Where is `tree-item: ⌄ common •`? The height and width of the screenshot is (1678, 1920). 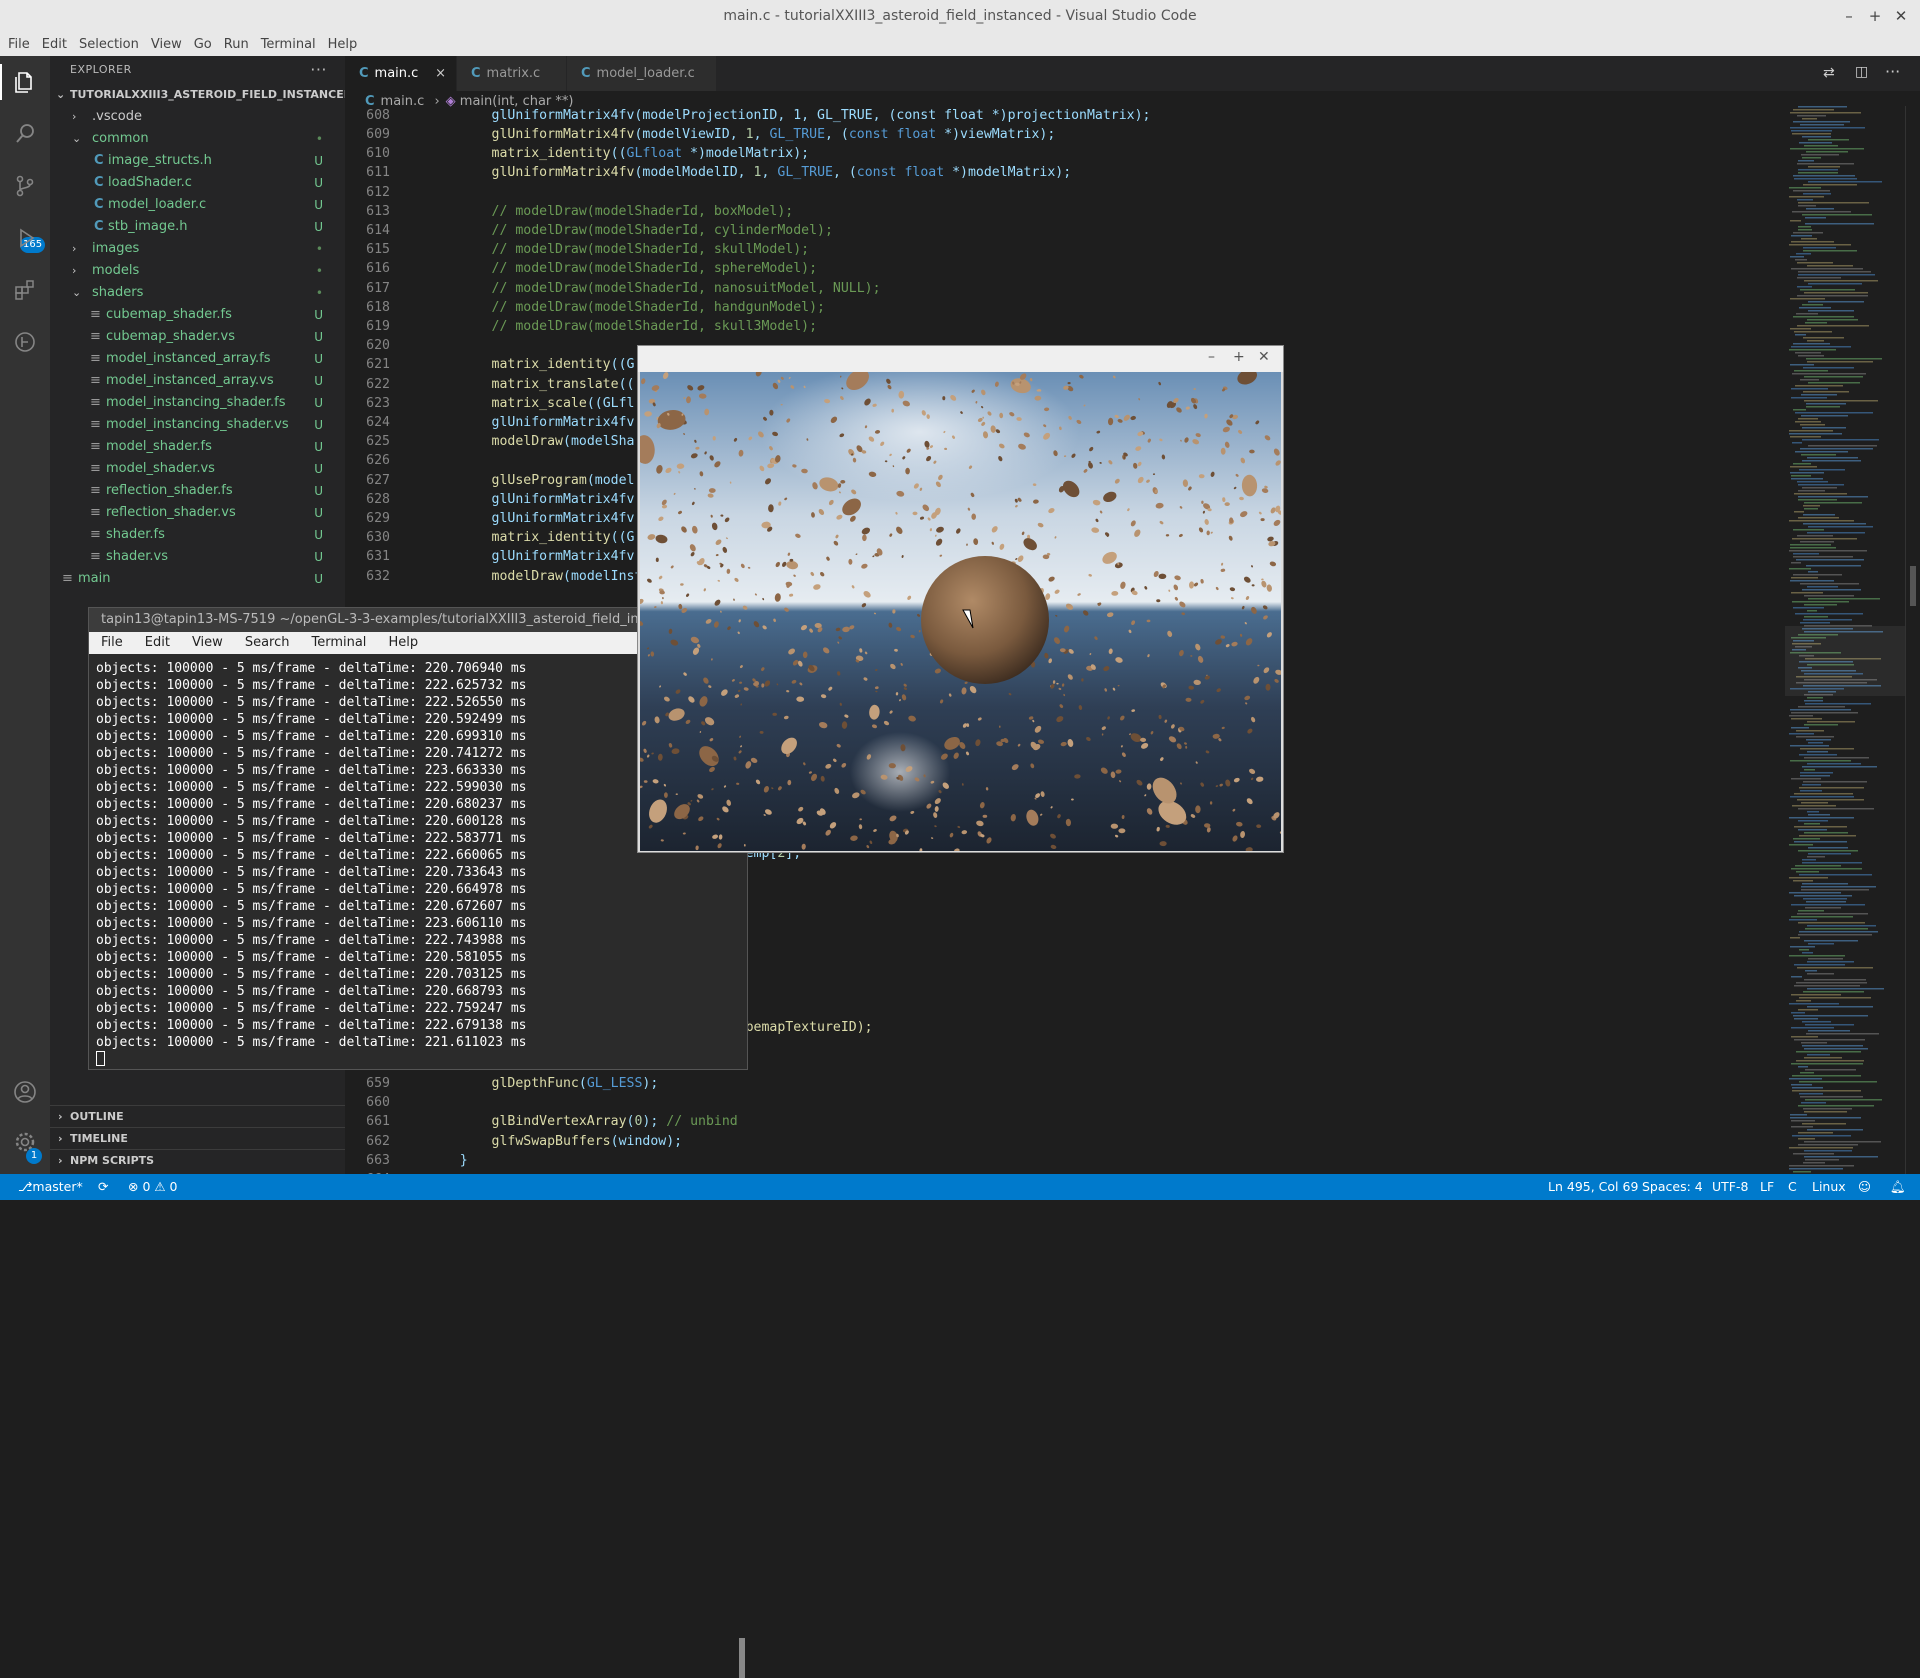
tree-item: ⌄ common • is located at coordinates (197, 139).